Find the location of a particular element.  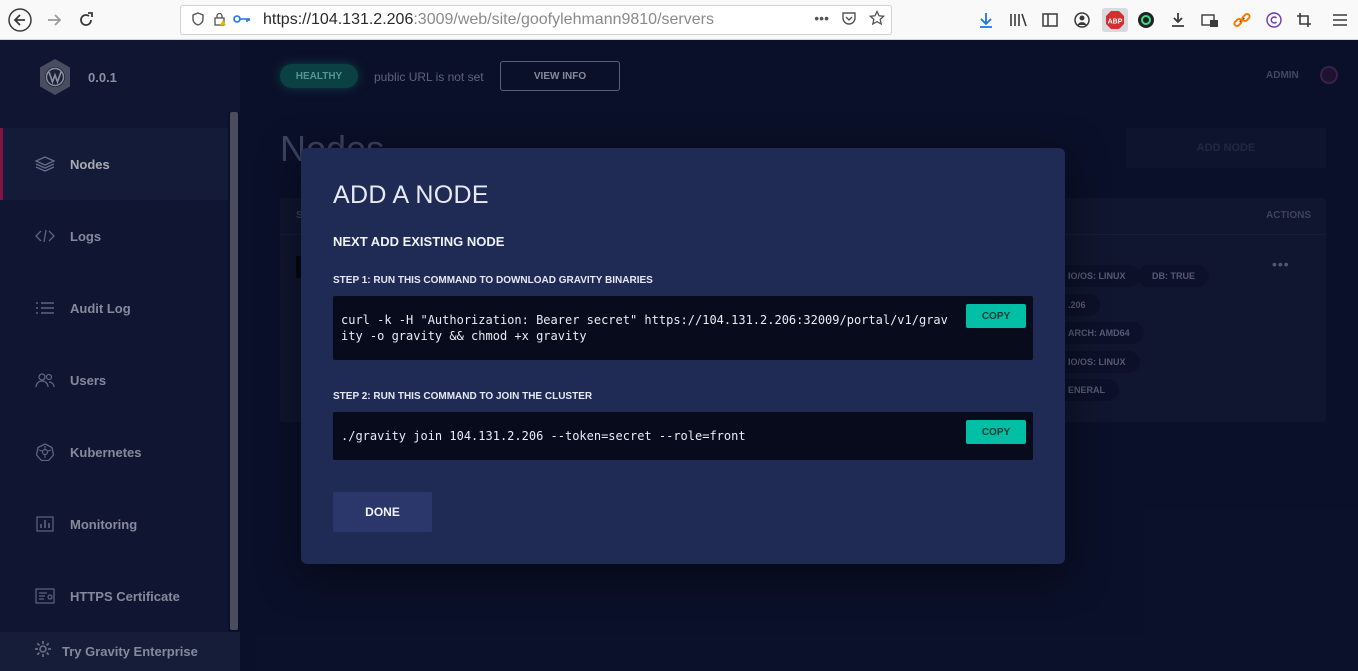

account-icon is located at coordinates (1082, 20).